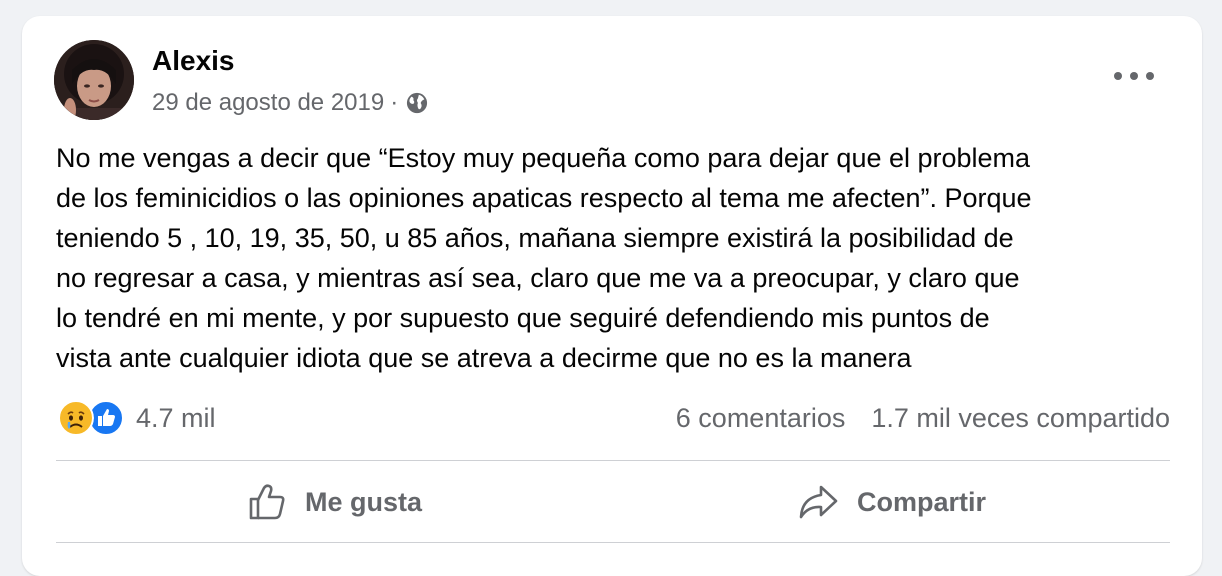 The height and width of the screenshot is (576, 1222). I want to click on share-button-label: Compartir, so click(921, 501).